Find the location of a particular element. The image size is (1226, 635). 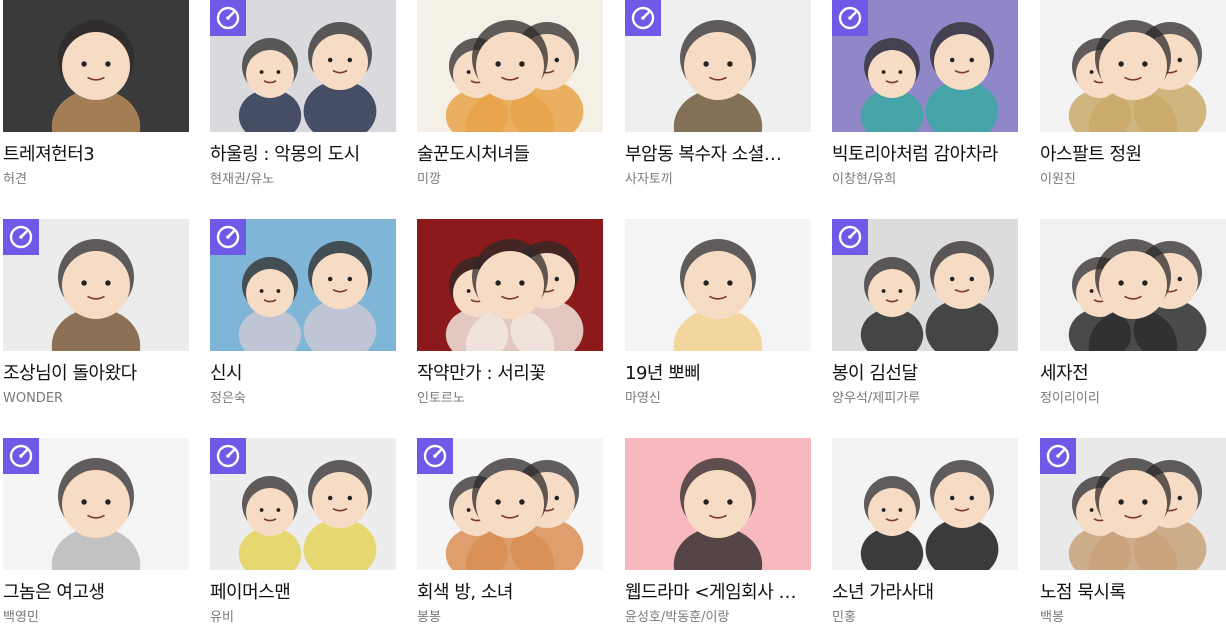

webtoon-card: 하울링 : 악몽의 도시현재권/유노 is located at coordinates (303, 94).